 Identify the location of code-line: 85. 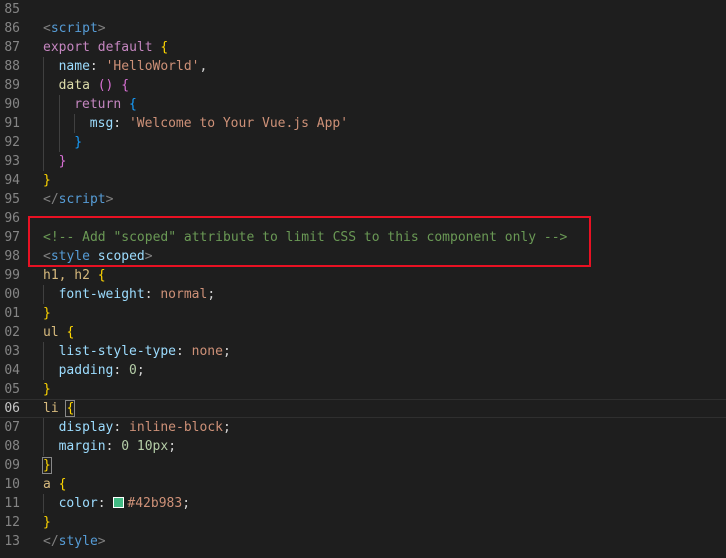
(363, 9).